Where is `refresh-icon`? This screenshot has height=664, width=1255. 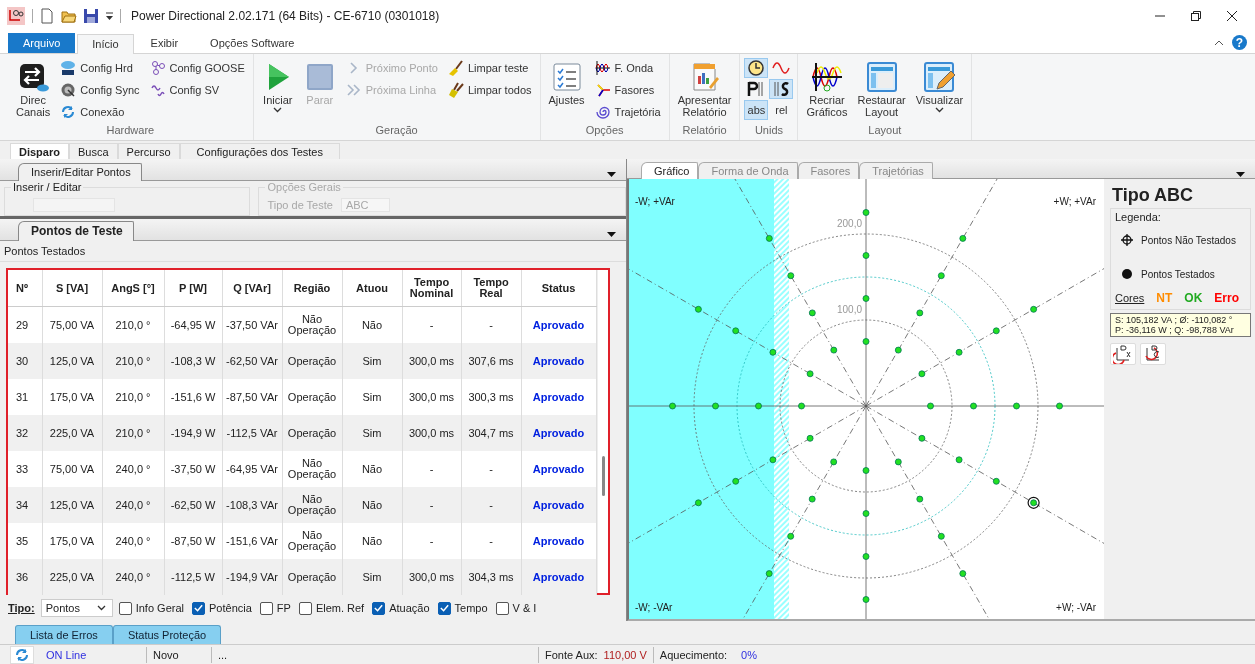 refresh-icon is located at coordinates (22, 654).